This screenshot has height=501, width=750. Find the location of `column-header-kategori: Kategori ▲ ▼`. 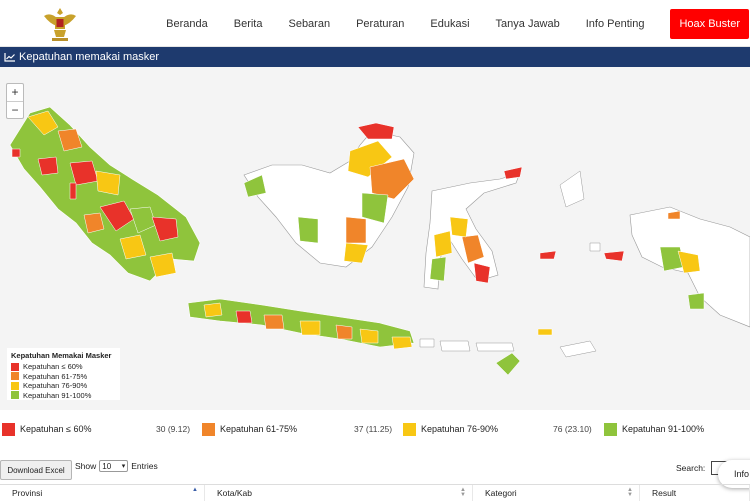

column-header-kategori: Kategori ▲ ▼ is located at coordinates (556, 493).